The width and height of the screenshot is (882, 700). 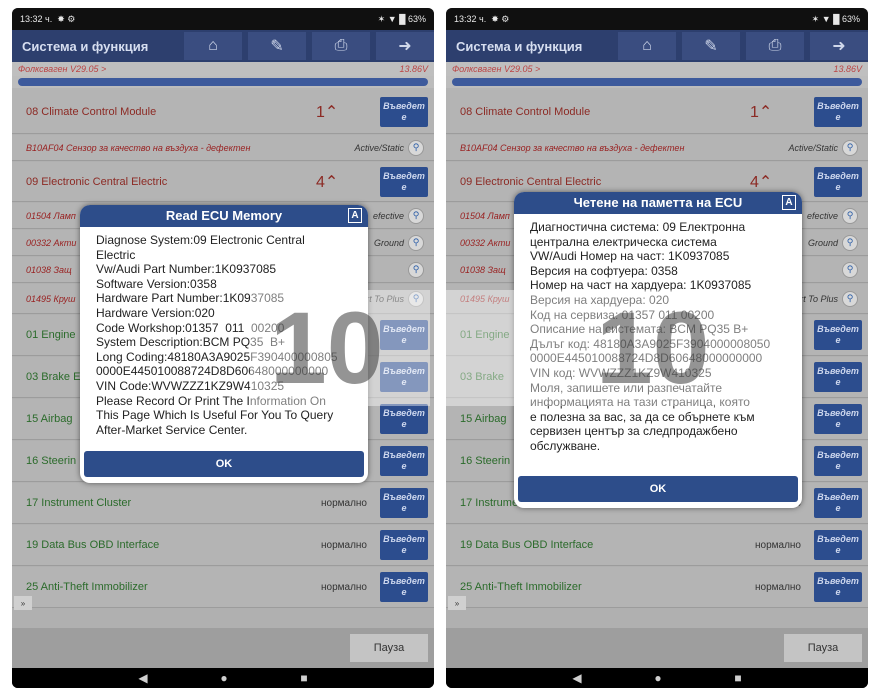 What do you see at coordinates (155, 312) in the screenshot?
I see `dialog-line: Hardware Version:020` at bounding box center [155, 312].